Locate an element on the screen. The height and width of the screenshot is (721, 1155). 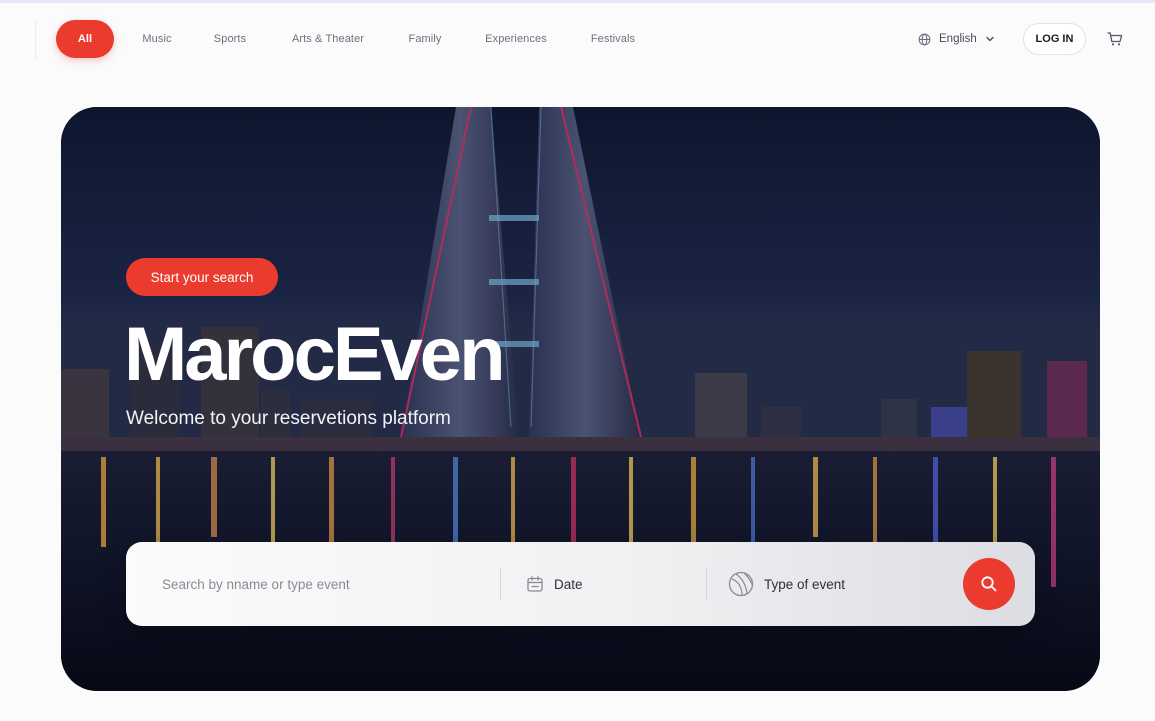
nav-category-arts-theater: Arts & Theater is located at coordinates (328, 39).